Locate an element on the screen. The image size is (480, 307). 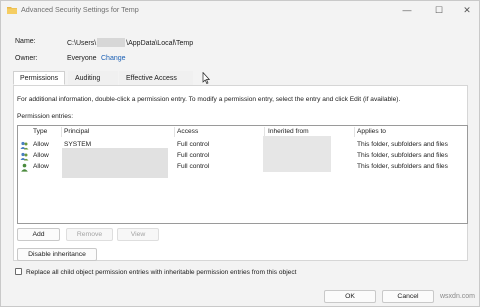
owner-label: Owner: is located at coordinates (26, 58).